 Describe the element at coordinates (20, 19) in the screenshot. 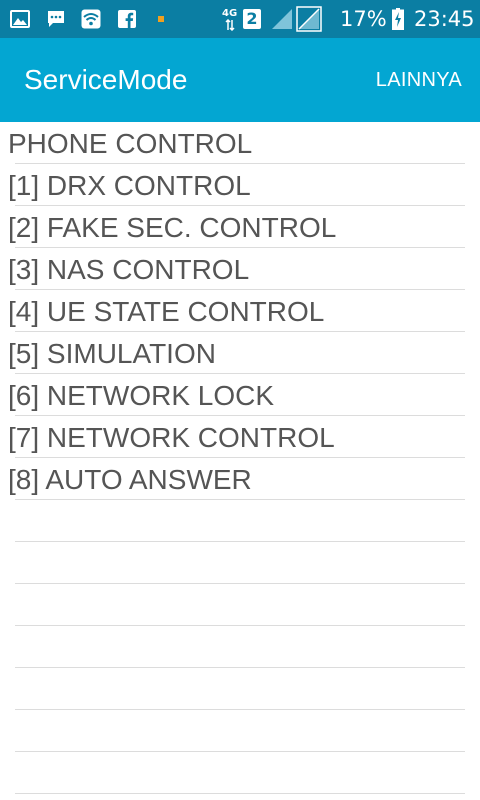

I see `gallery-icon` at that location.